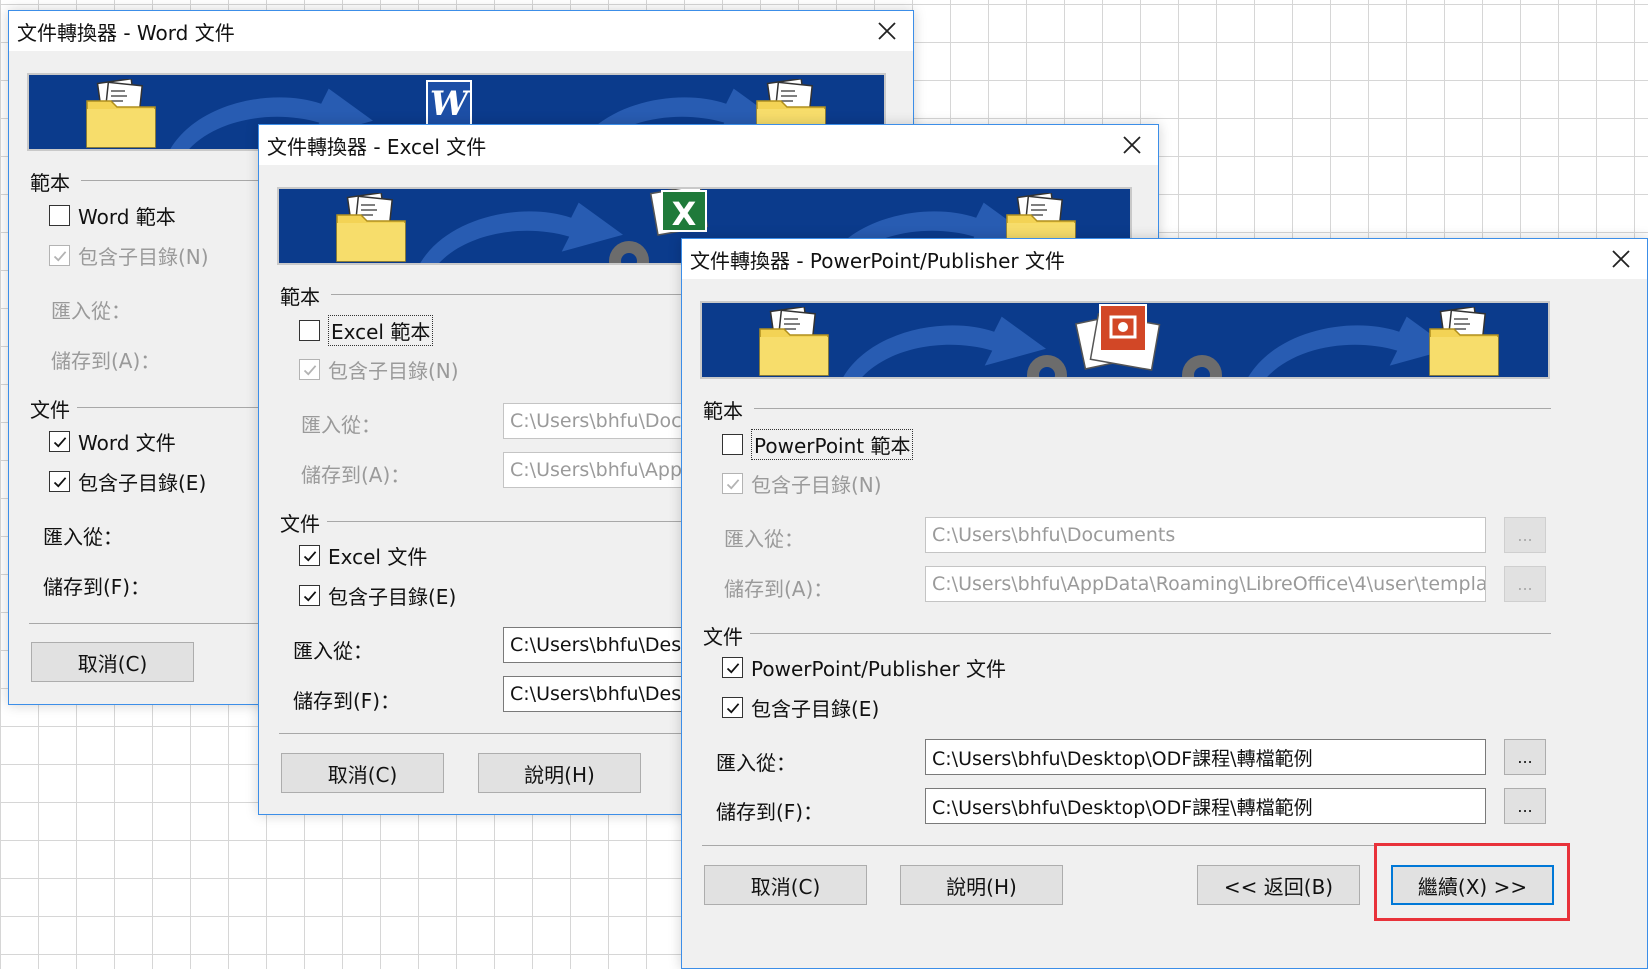 Image resolution: width=1648 pixels, height=969 pixels. What do you see at coordinates (1164, 259) in the screenshot?
I see `title-bar: 文件轉換器 - PowerPoint/Publisher 文件` at bounding box center [1164, 259].